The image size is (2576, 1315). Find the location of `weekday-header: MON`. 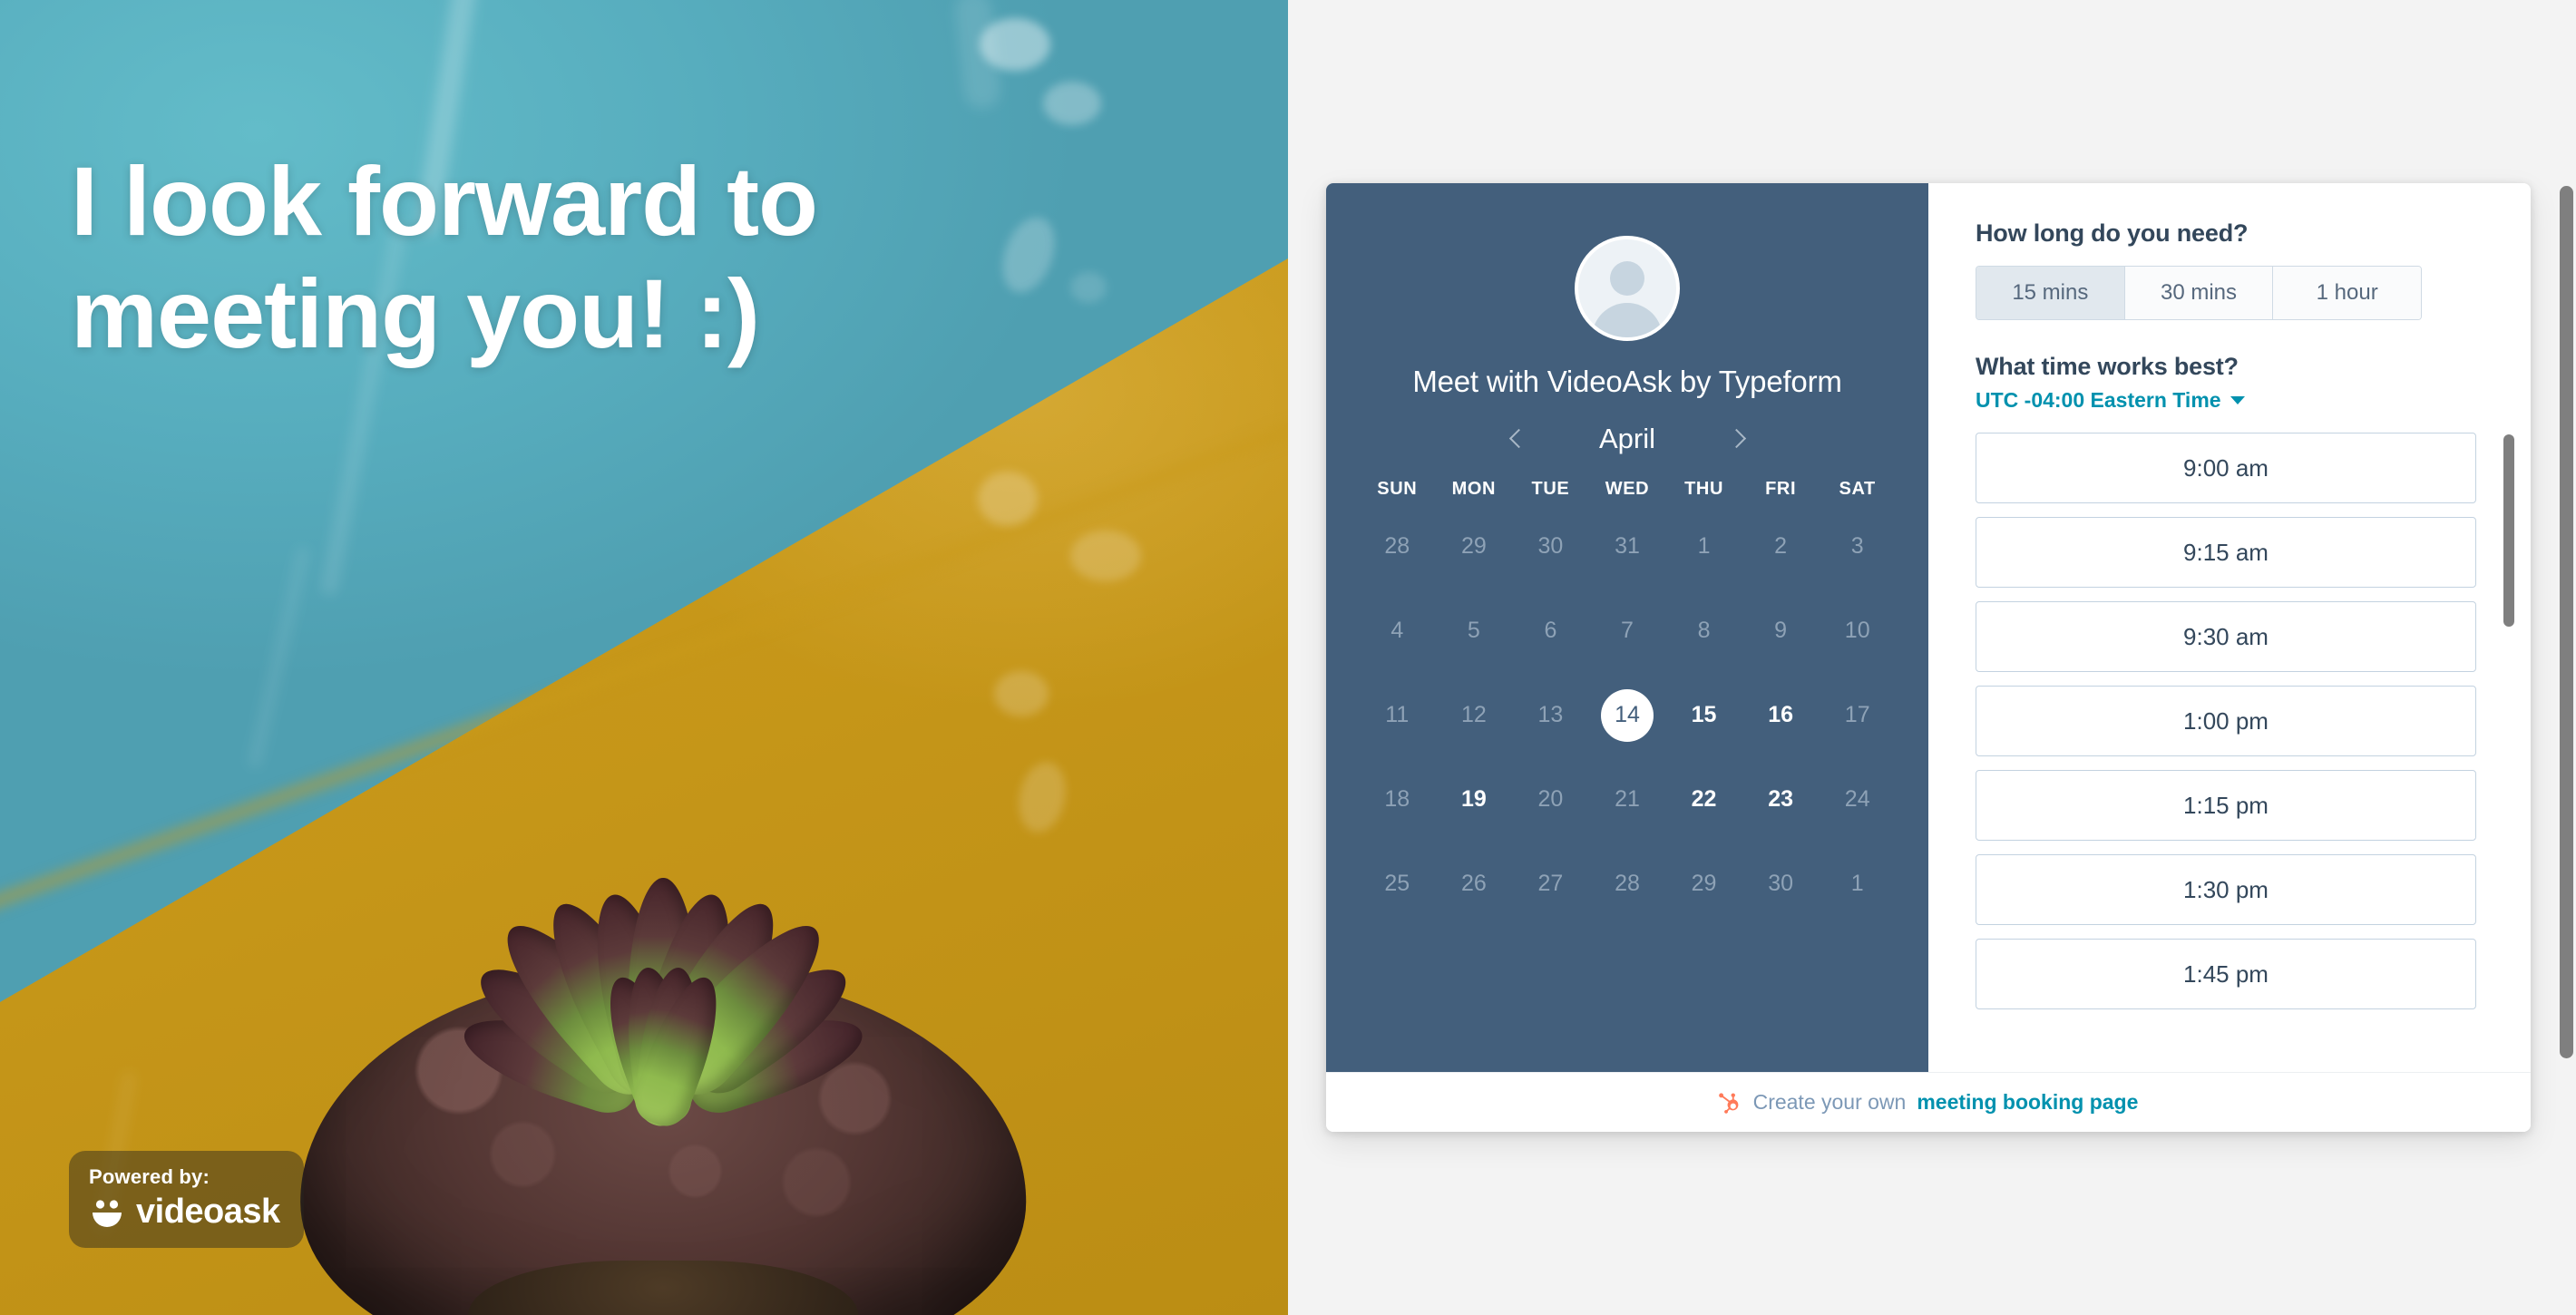

weekday-header: MON is located at coordinates (1474, 489).